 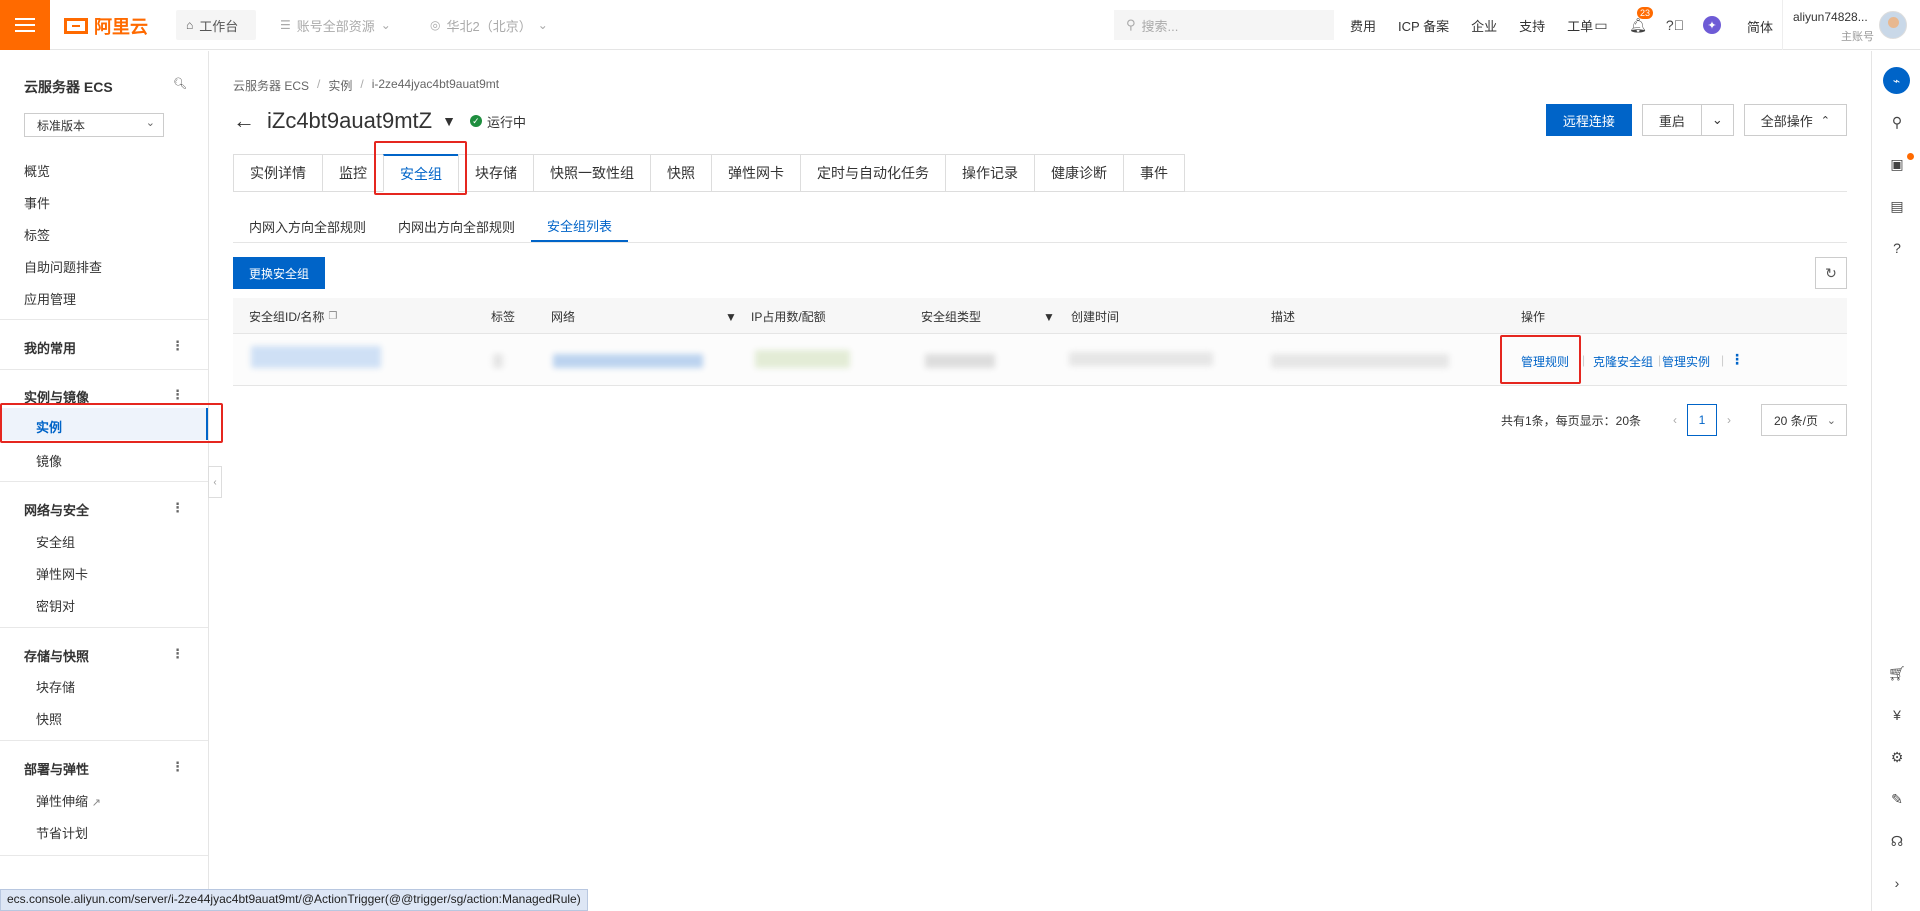 I want to click on link-billing: 费用, so click(x=1363, y=25).